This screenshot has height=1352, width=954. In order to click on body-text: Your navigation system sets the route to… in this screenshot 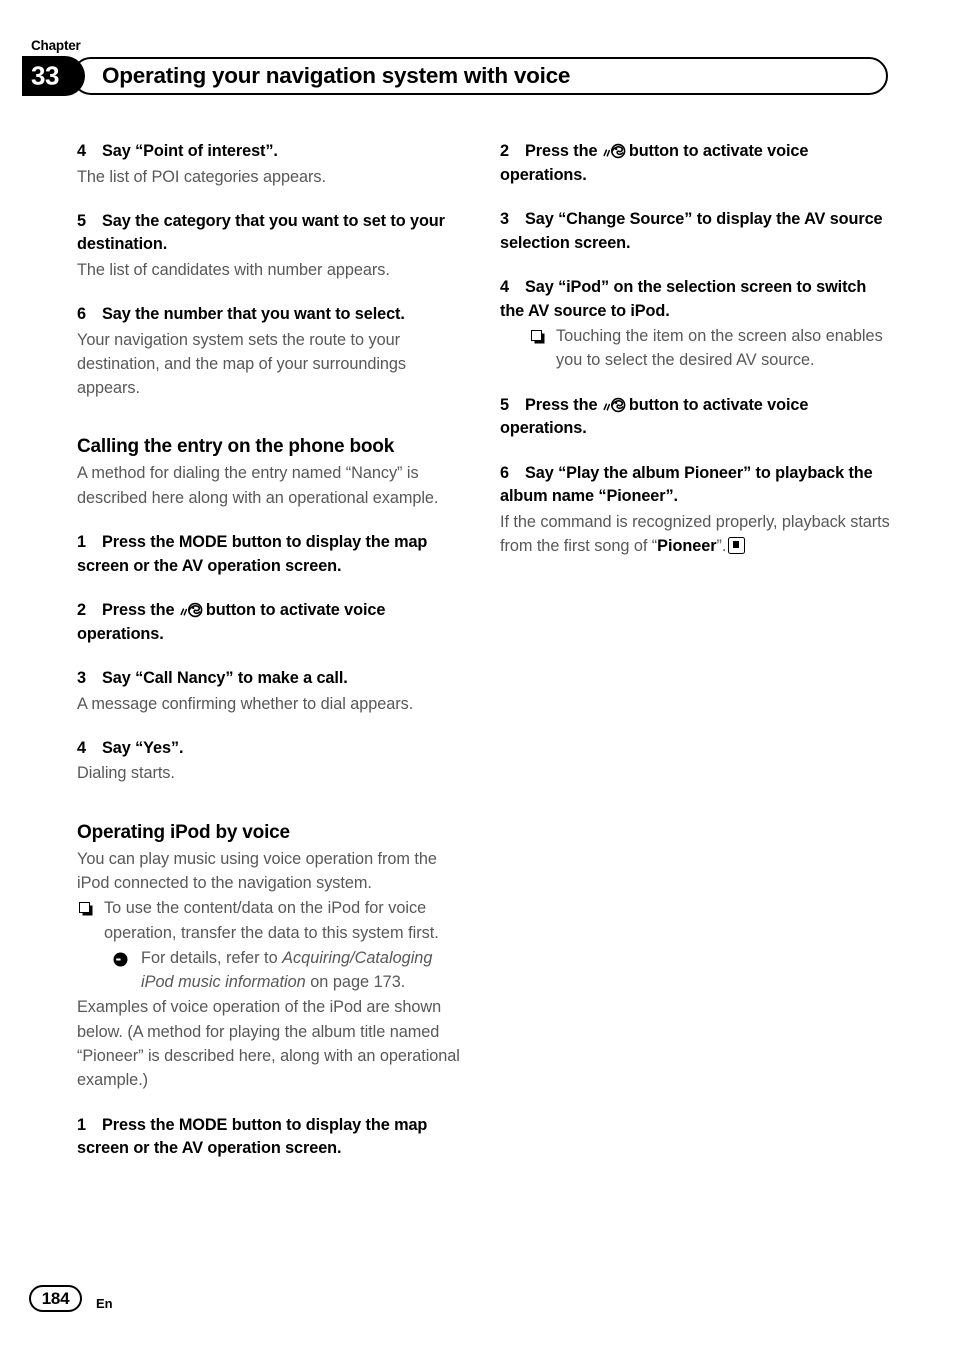, I will do `click(242, 364)`.